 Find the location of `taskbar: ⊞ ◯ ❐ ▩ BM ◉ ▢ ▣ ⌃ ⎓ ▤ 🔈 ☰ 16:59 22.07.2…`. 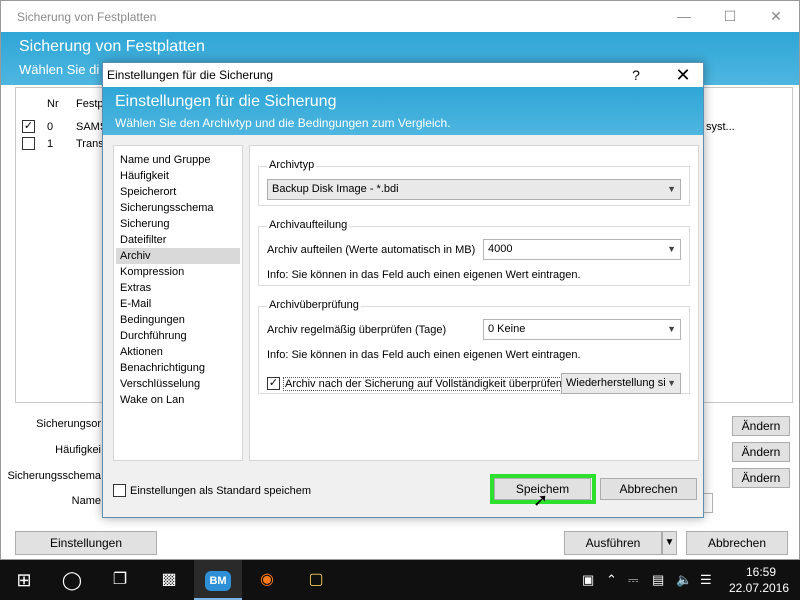

taskbar: ⊞ ◯ ❐ ▩ BM ◉ ▢ ▣ ⌃ ⎓ ▤ 🔈 ☰ 16:59 22.07.2… is located at coordinates (400, 580).